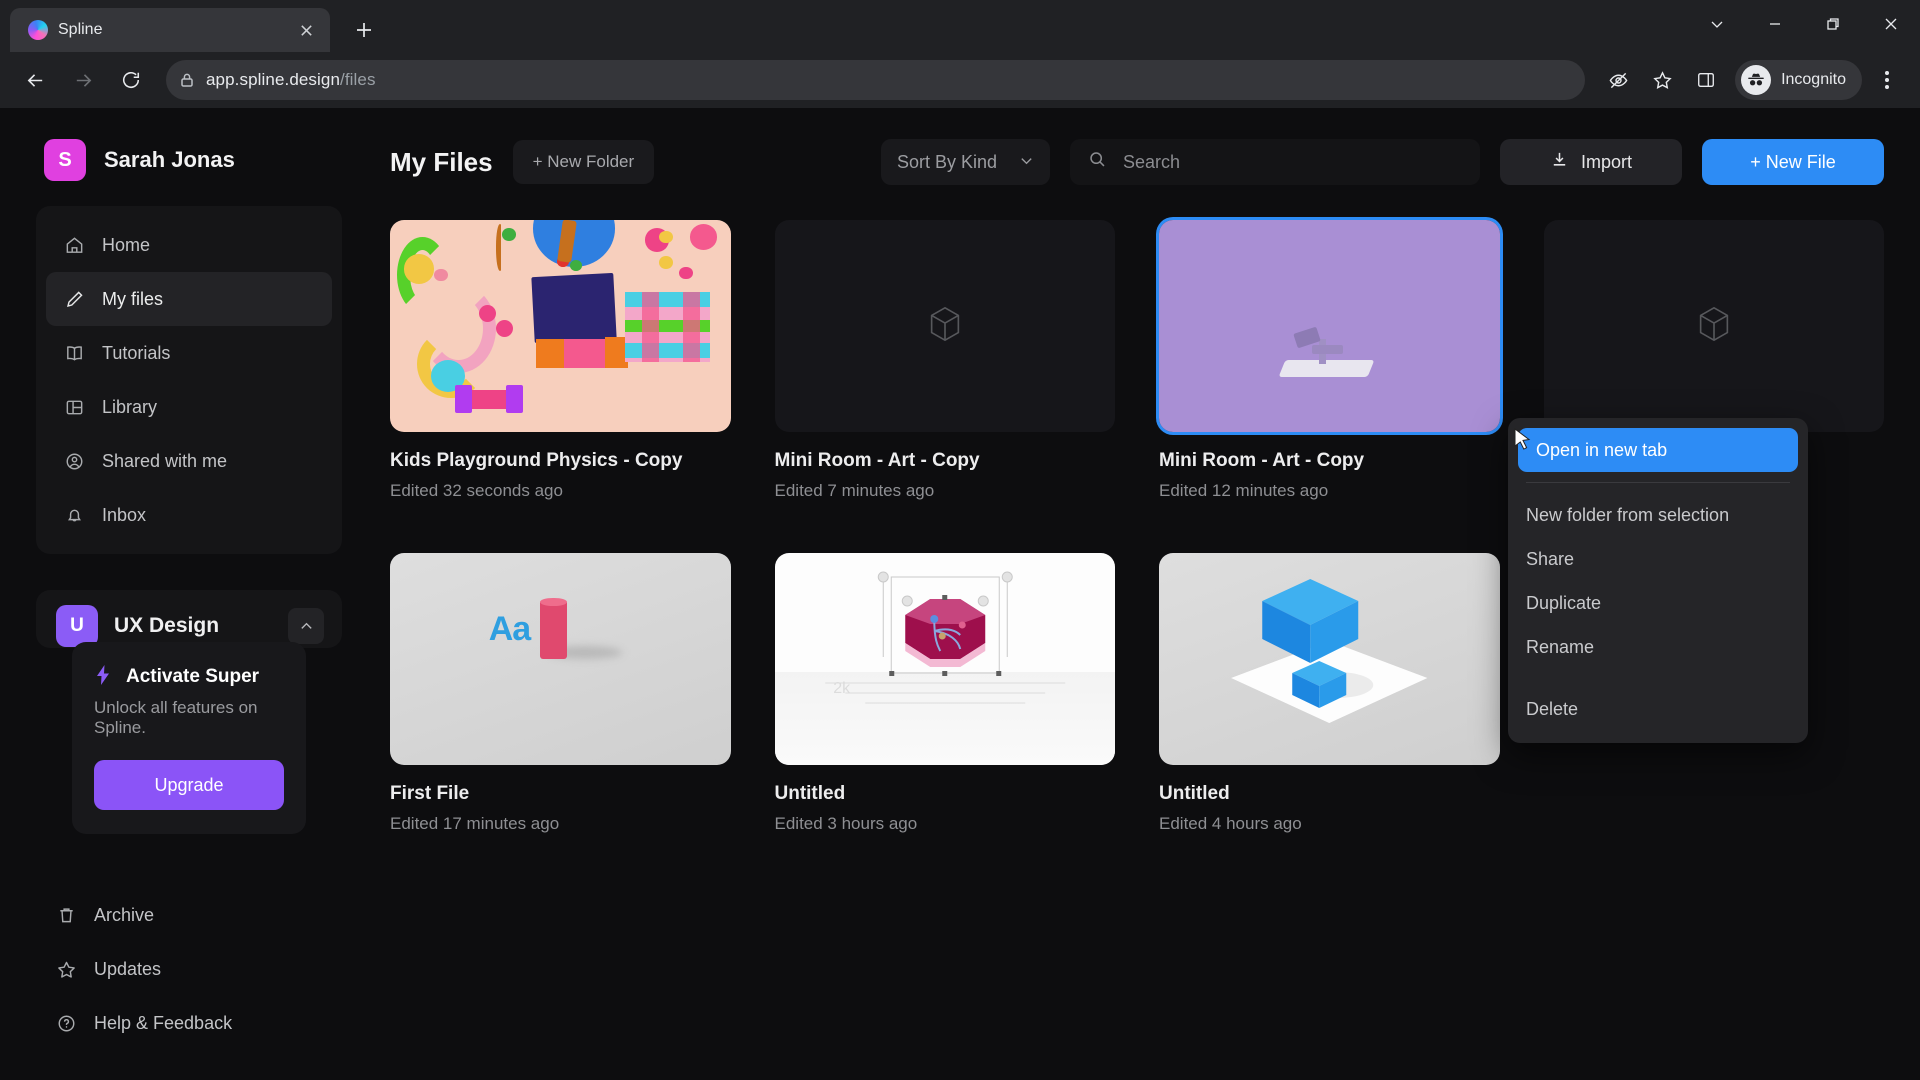 The height and width of the screenshot is (1080, 1920). What do you see at coordinates (1813, 79) in the screenshot?
I see `incognito-label: Incognito` at bounding box center [1813, 79].